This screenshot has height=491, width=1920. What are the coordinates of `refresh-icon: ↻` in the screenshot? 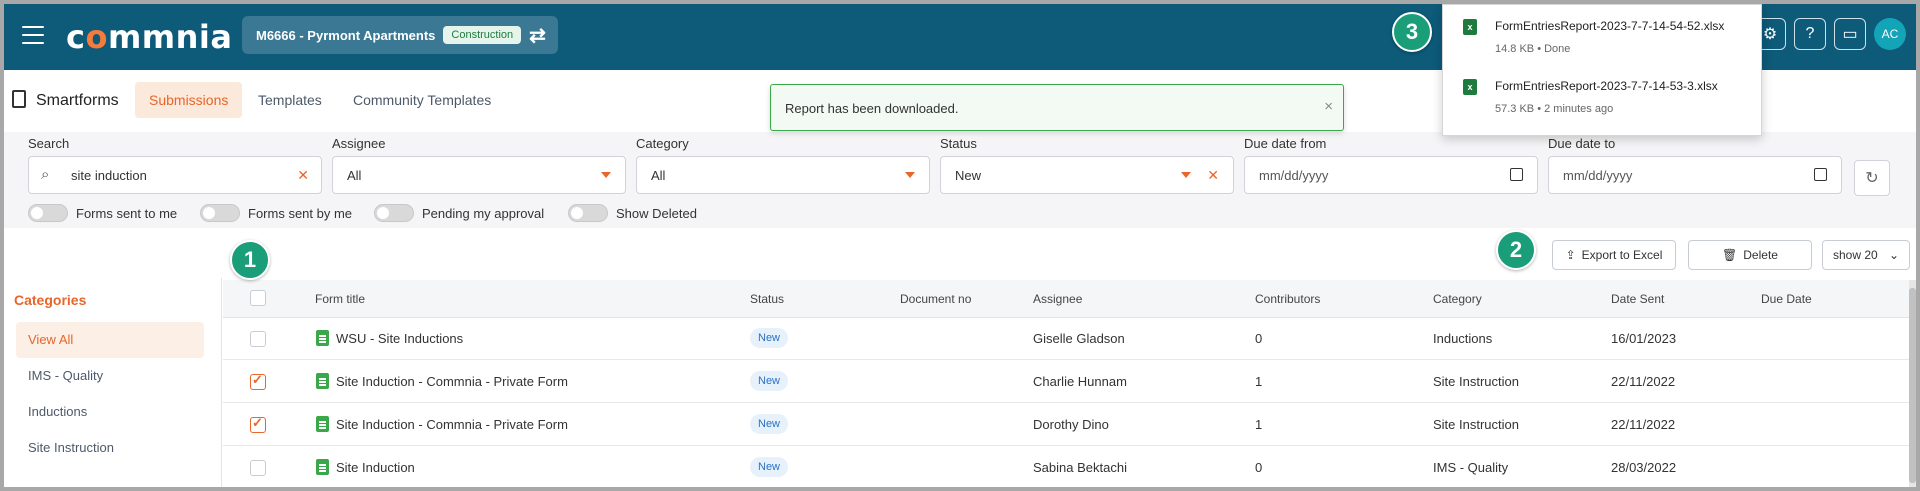 It's located at (1872, 178).